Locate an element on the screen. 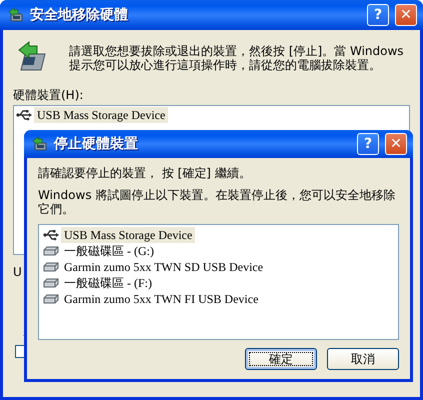 This screenshot has width=423, height=400. ok-button: 確定 is located at coordinates (281, 359).